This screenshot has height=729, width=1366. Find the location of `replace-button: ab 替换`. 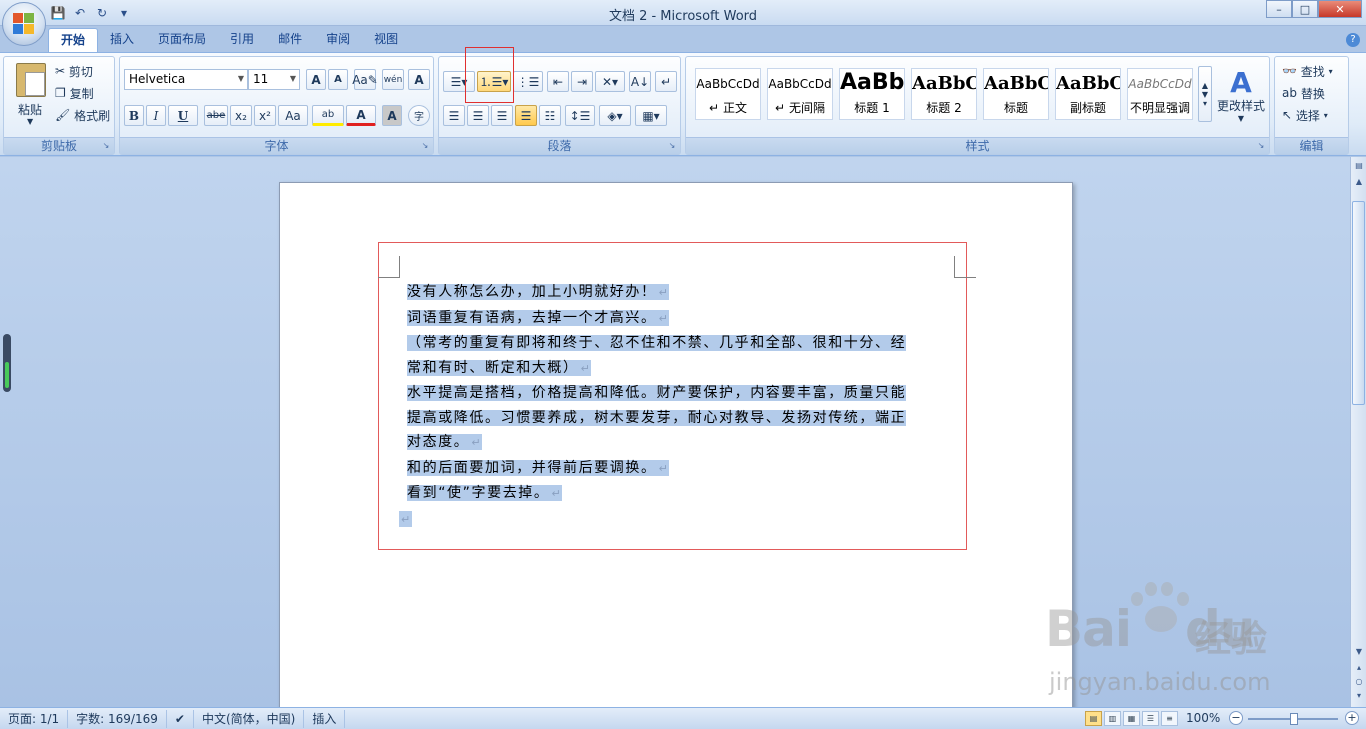

replace-button: ab 替换 is located at coordinates (1303, 93).